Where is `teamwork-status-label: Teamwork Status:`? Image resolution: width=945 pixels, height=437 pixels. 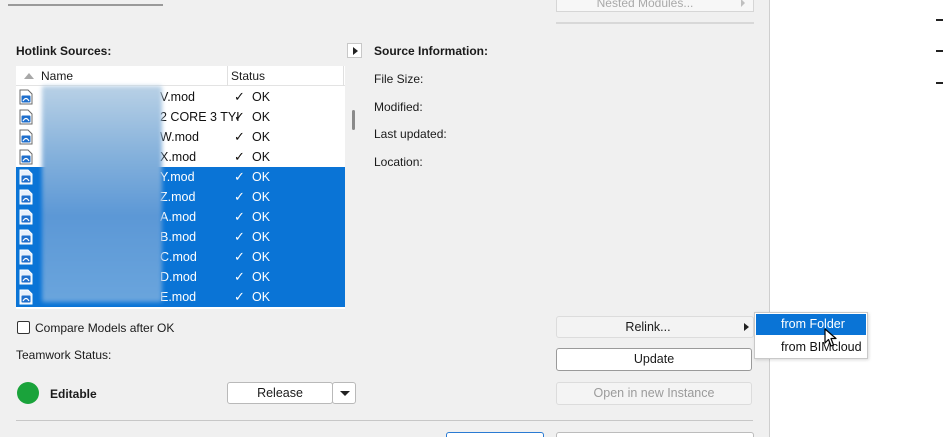
teamwork-status-label: Teamwork Status: is located at coordinates (64, 355).